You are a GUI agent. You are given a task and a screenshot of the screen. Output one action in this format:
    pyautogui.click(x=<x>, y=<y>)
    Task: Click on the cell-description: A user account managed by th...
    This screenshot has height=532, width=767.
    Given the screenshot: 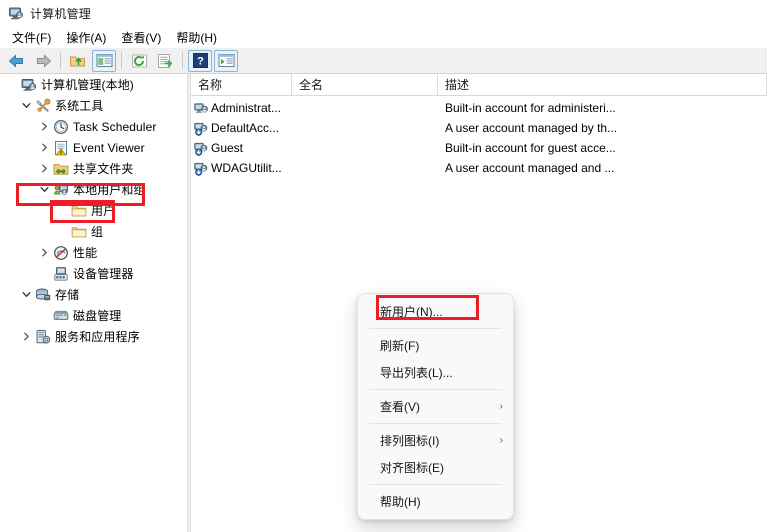 What is the action you would take?
    pyautogui.click(x=531, y=128)
    